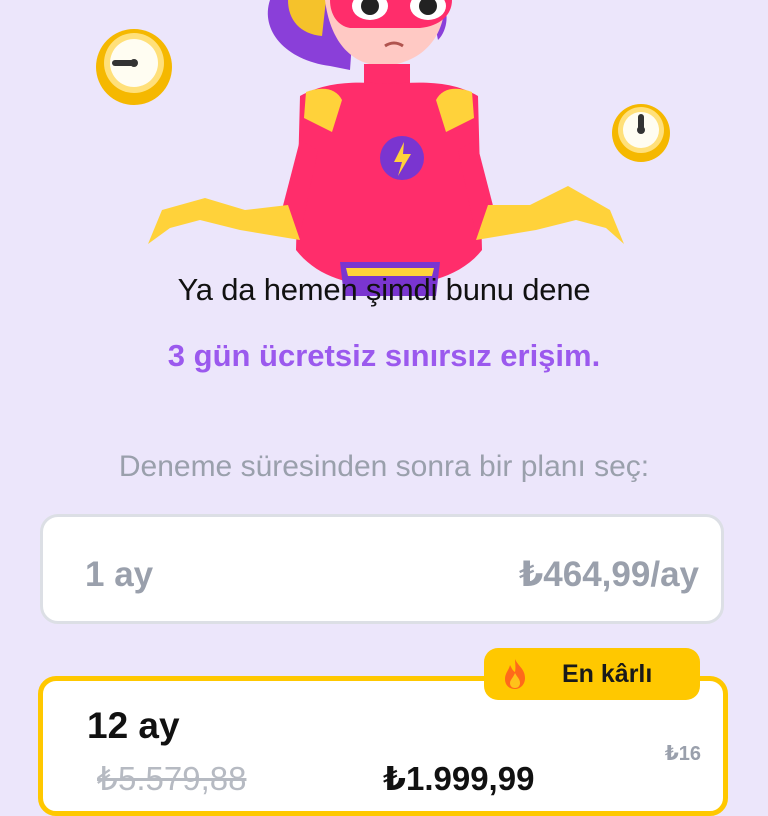  What do you see at coordinates (384, 466) in the screenshot?
I see `plan-hint: Deneme süresinden sonra bir planı seç:` at bounding box center [384, 466].